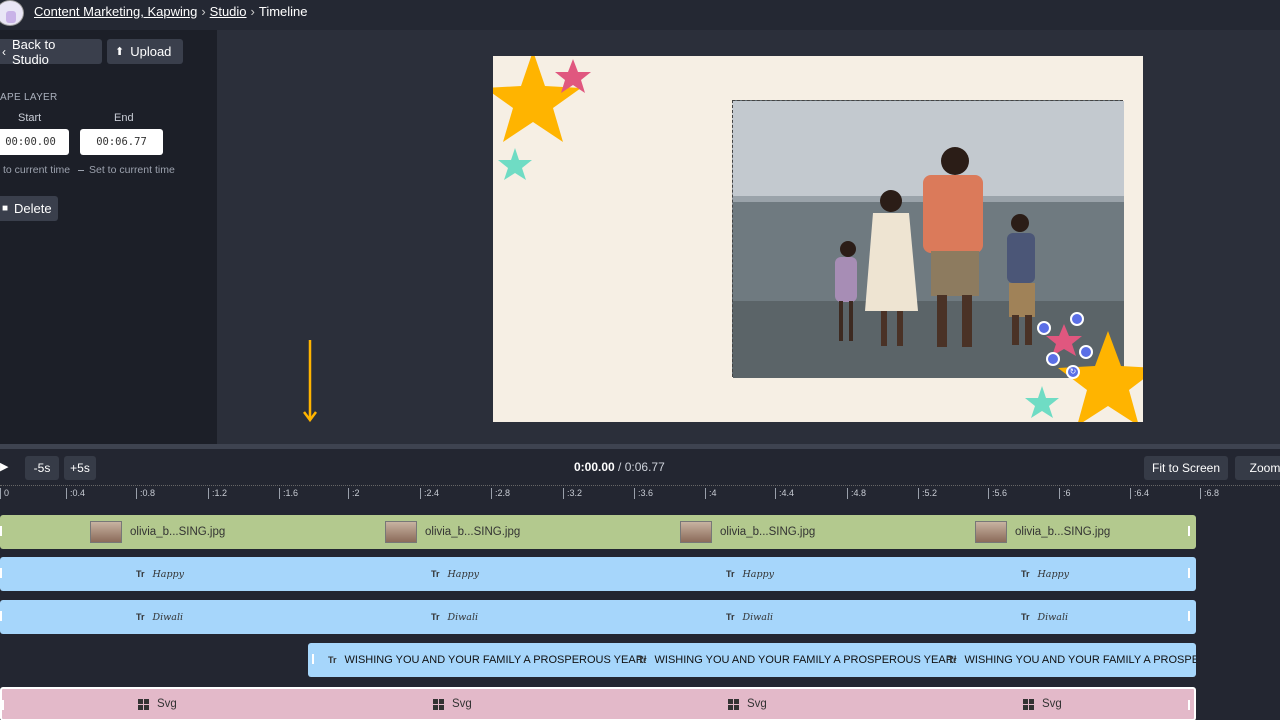  I want to click on ruler-tick: :6, so click(1065, 493).